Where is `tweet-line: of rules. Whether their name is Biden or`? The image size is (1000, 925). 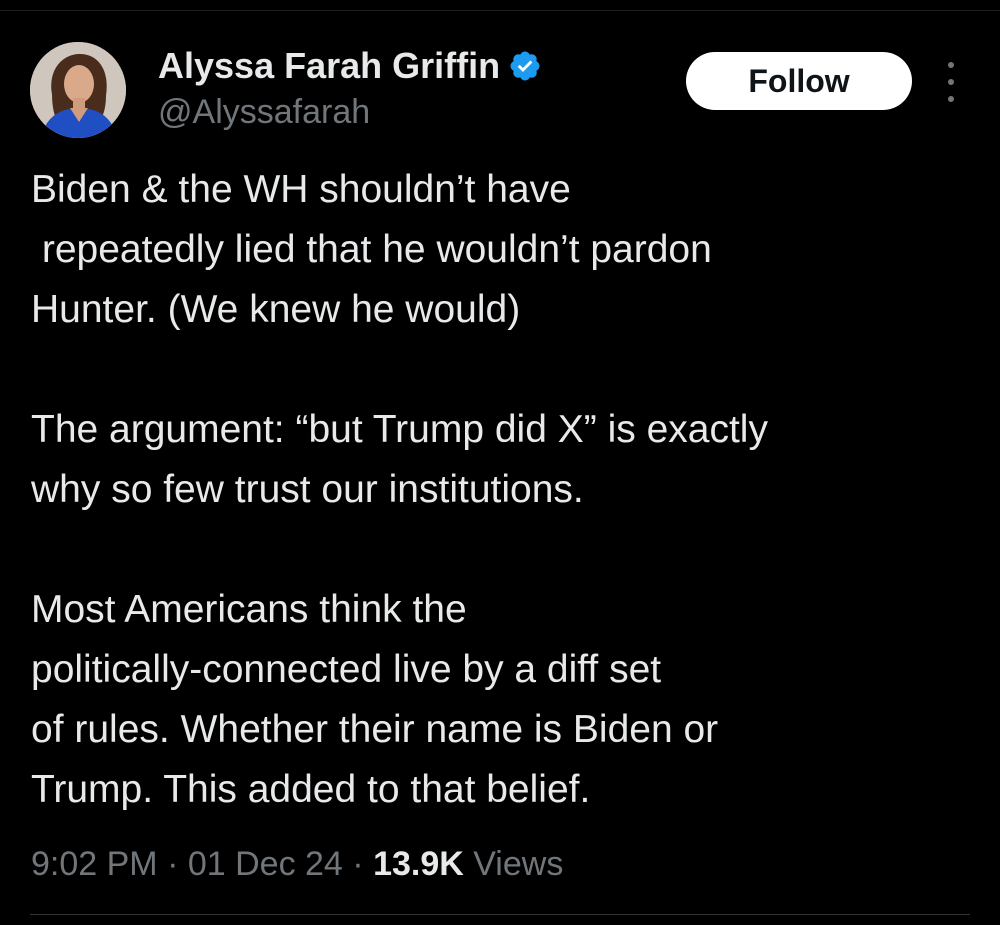
tweet-line: of rules. Whether their name is Biden or is located at coordinates (375, 729).